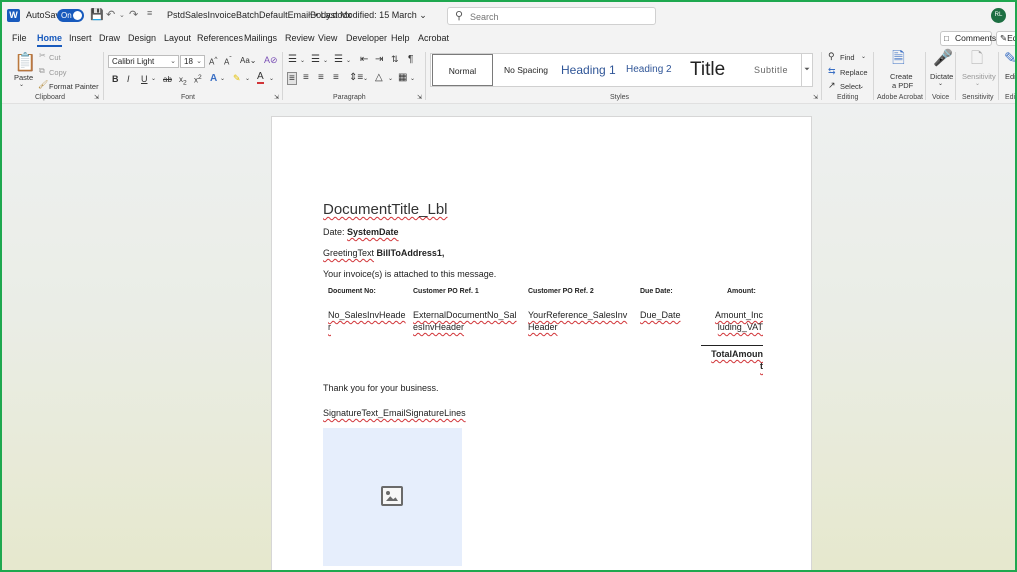 Image resolution: width=1017 pixels, height=572 pixels. I want to click on cell-po-ref-1: ExternalDocumentNo_Sal esInvHeader, so click(465, 321).